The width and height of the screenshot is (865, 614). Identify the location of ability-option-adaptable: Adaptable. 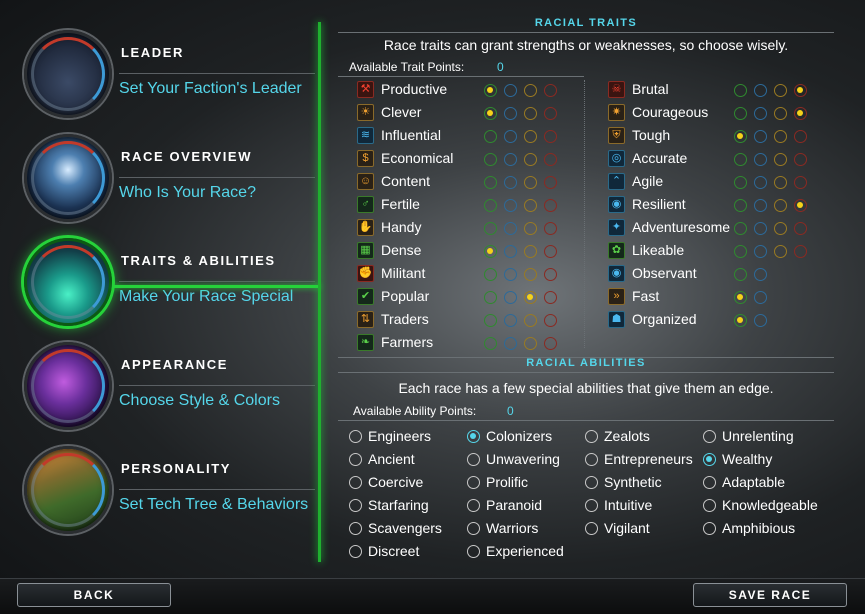
(760, 484).